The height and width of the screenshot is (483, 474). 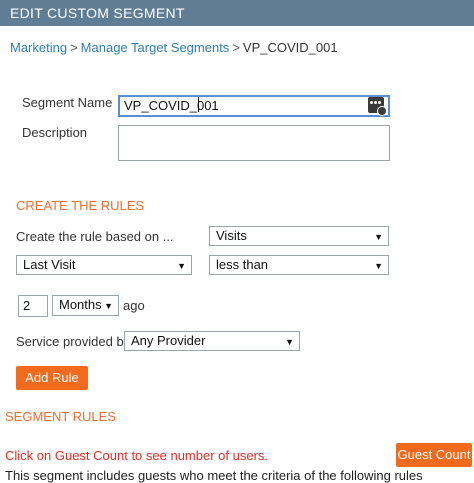 What do you see at coordinates (38, 47) in the screenshot?
I see `breadcrumb-marketing: Marketing` at bounding box center [38, 47].